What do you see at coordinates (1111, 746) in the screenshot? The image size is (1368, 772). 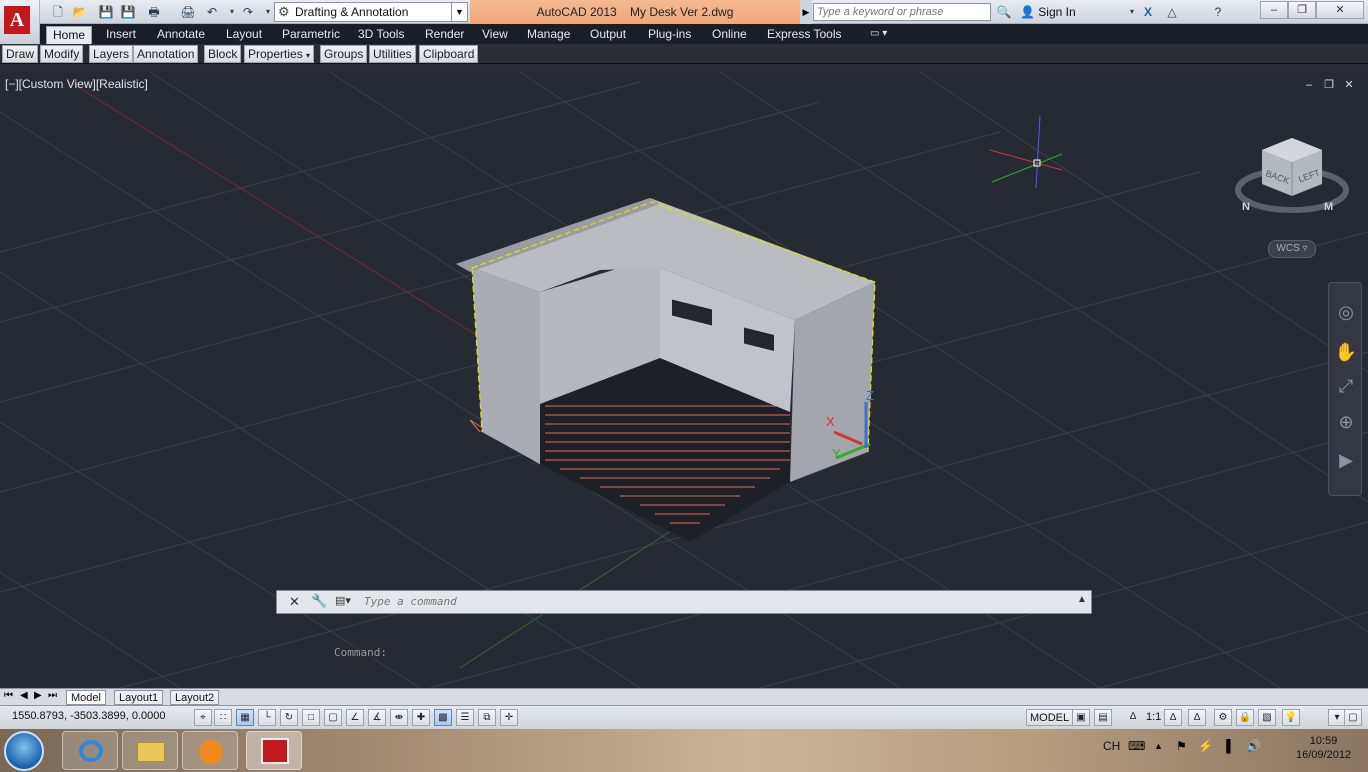 I see `language-indicator: CH` at bounding box center [1111, 746].